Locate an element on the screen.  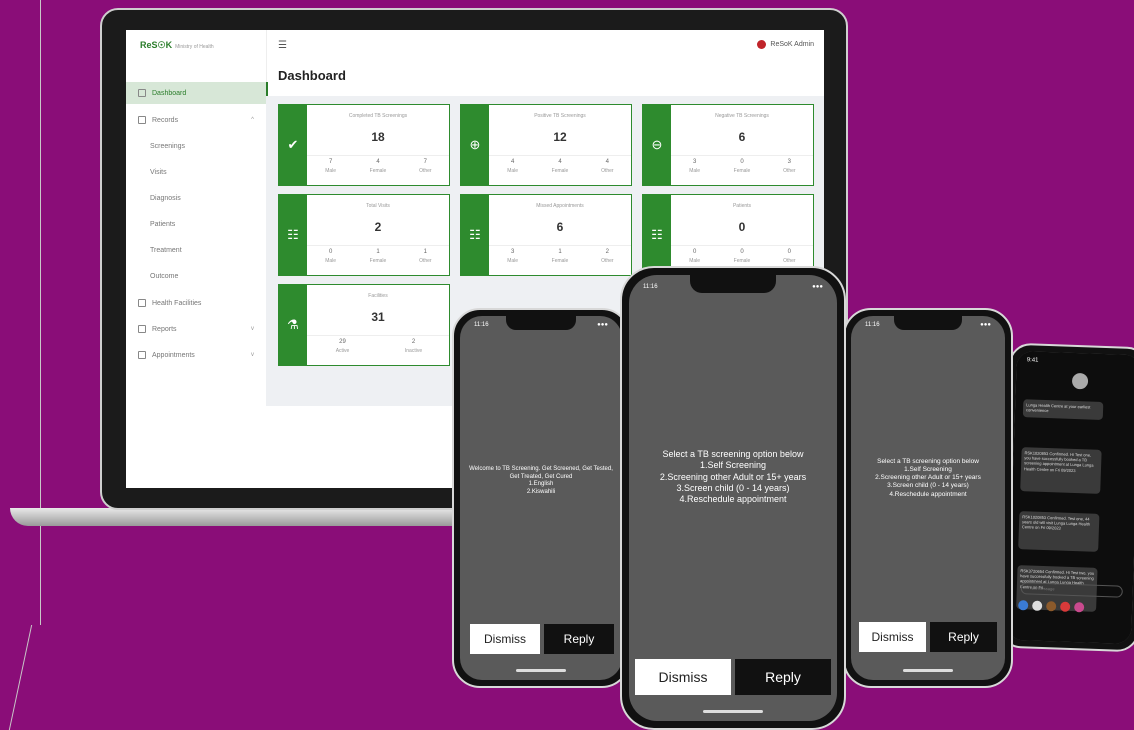
document-alert-icon: ☷ is located at coordinates (475, 235).